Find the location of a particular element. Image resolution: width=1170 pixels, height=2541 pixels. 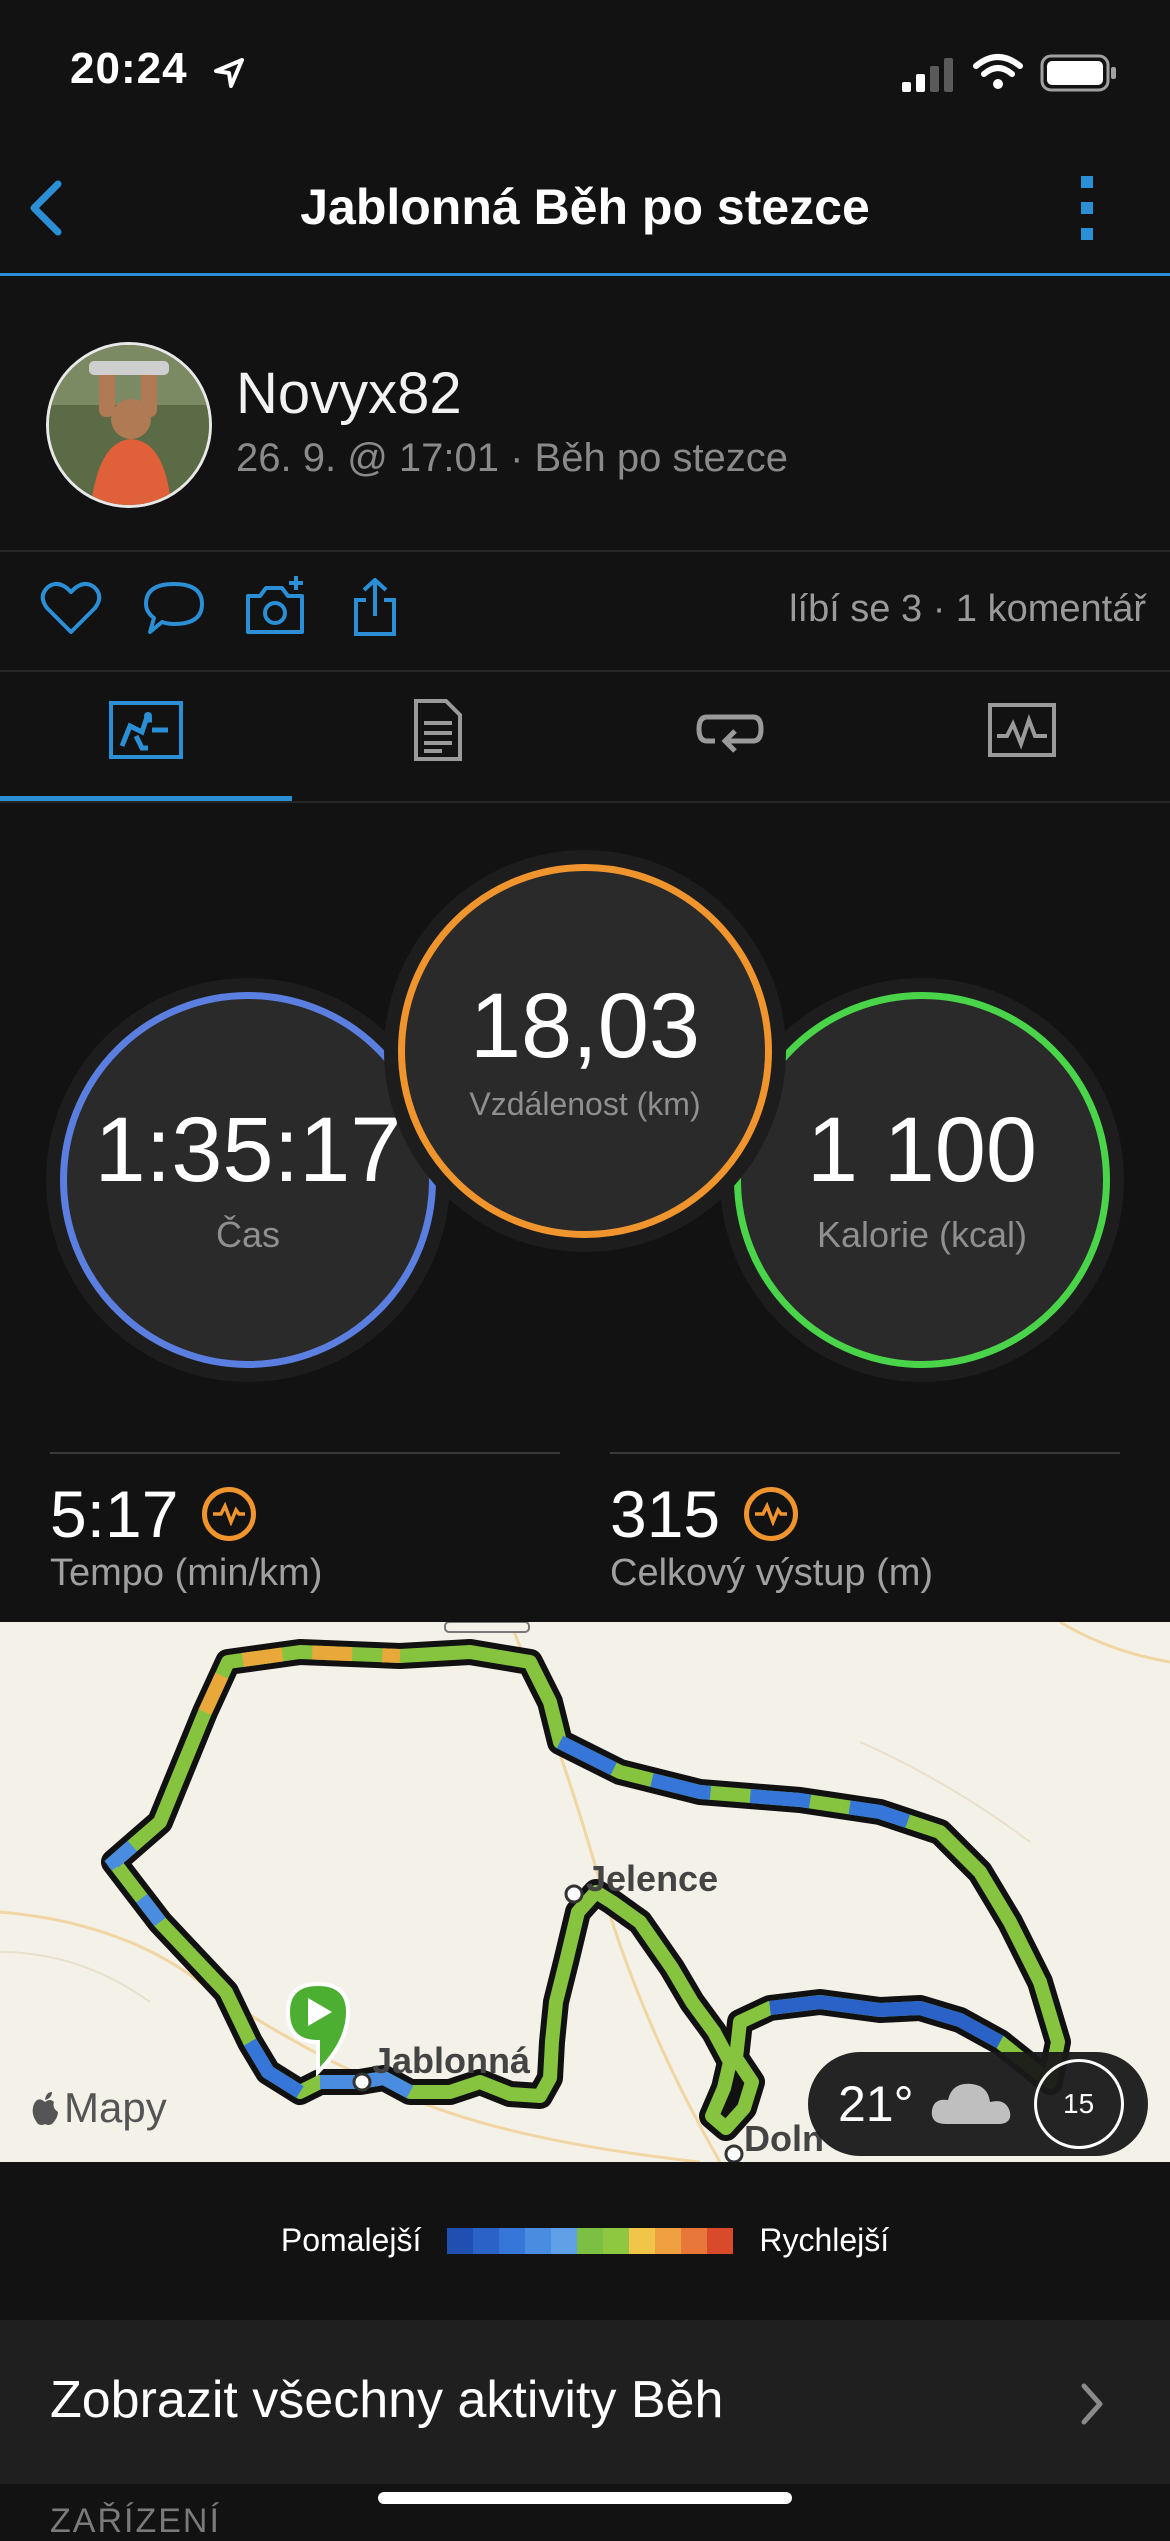

wind-speed: 15 is located at coordinates (1079, 2103).